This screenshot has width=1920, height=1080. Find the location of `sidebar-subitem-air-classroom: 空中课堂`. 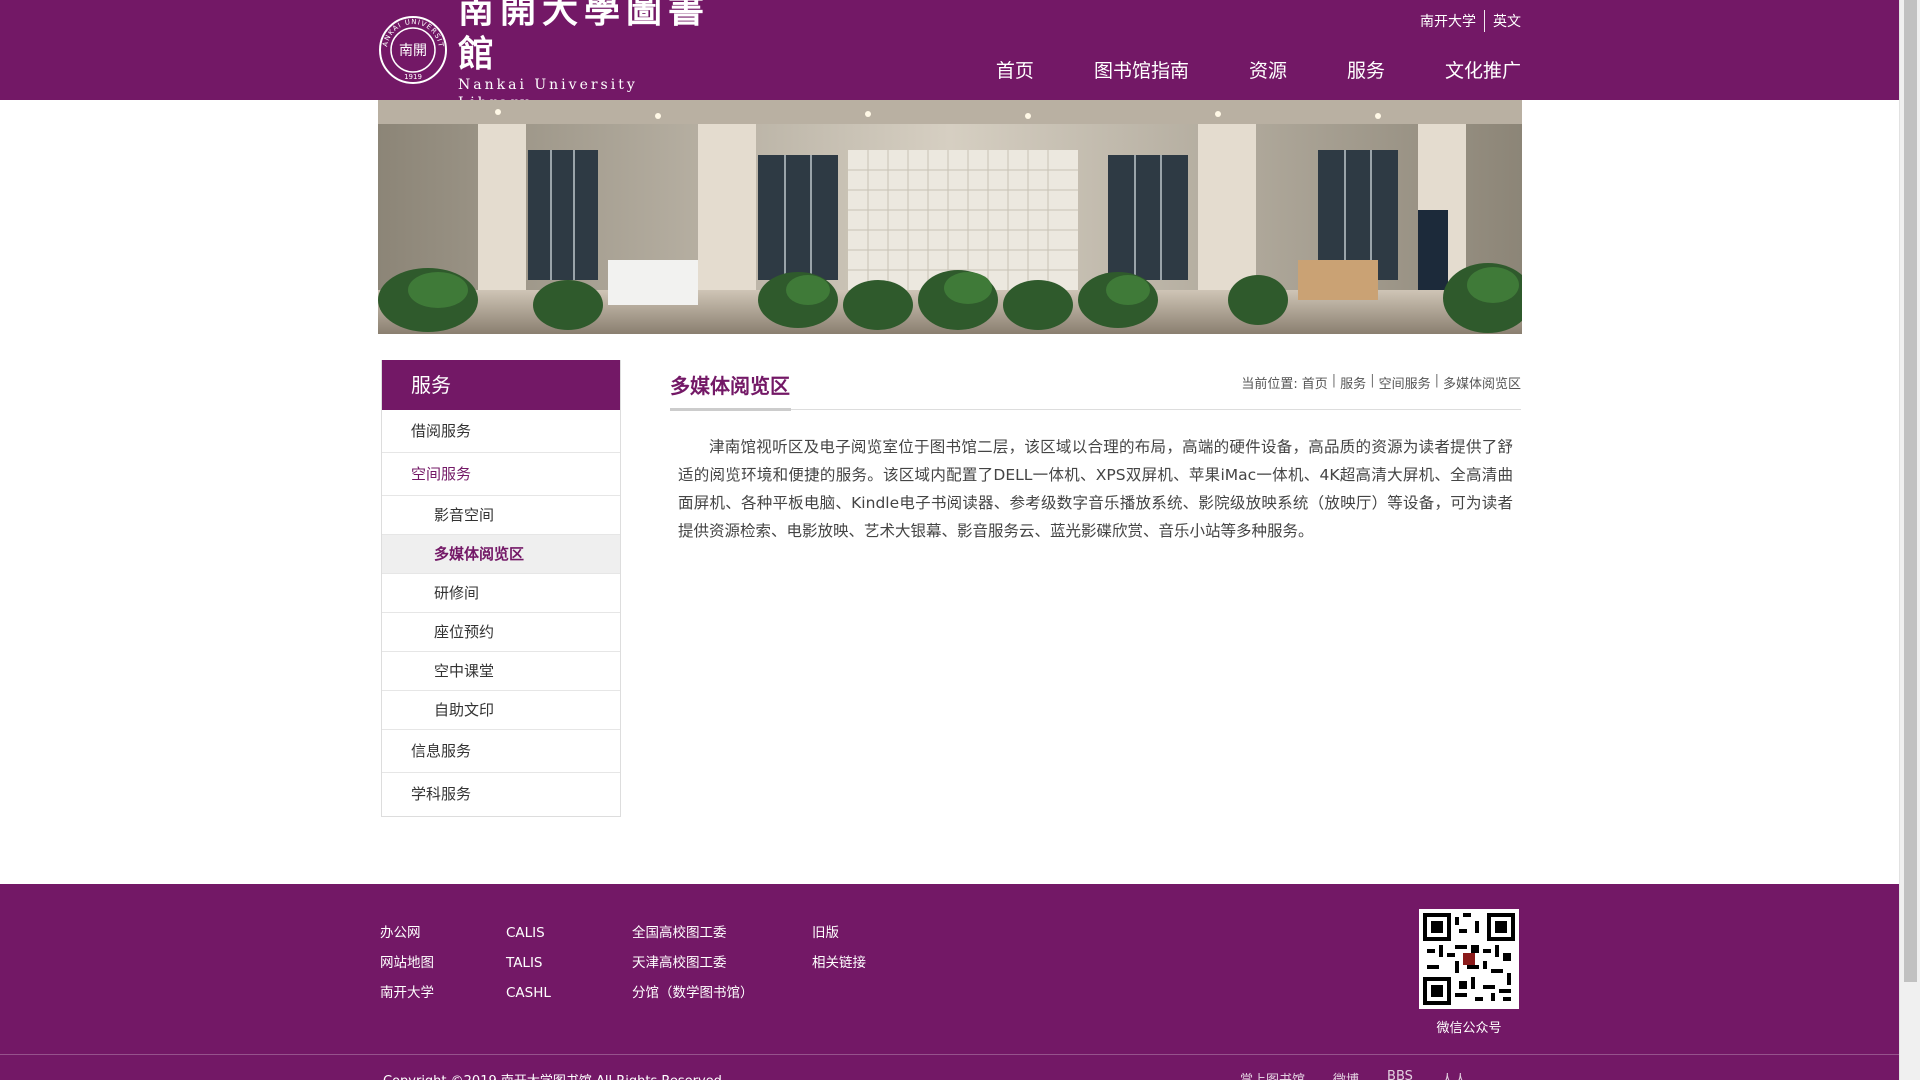

sidebar-subitem-air-classroom: 空中课堂 is located at coordinates (501, 671).